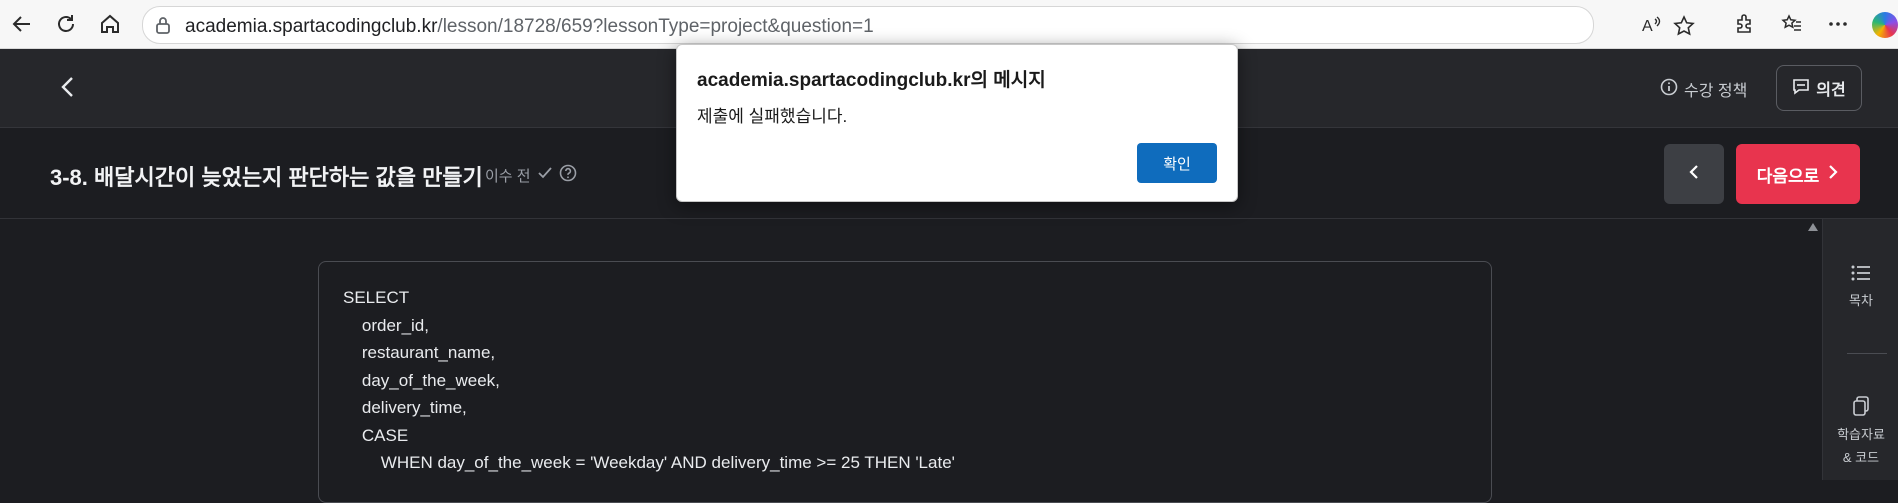 This screenshot has width=1898, height=503. I want to click on code-line: delivery_time,, so click(405, 407).